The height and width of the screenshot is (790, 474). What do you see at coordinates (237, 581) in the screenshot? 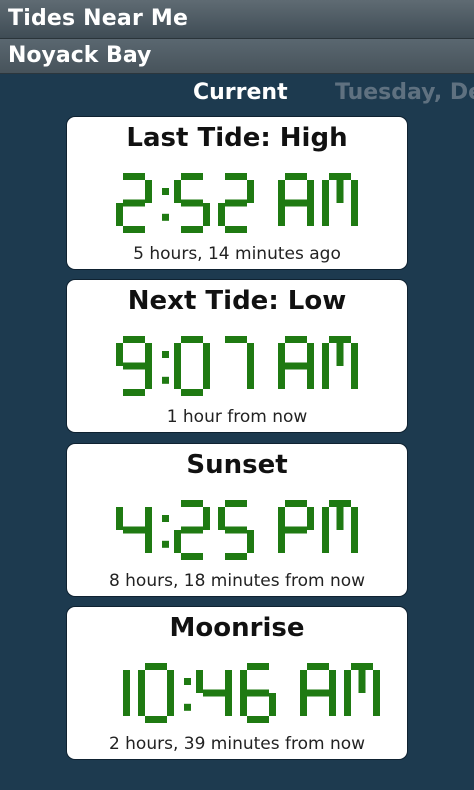
I see `card-relative-time: 8 hours, 18 minutes from now` at bounding box center [237, 581].